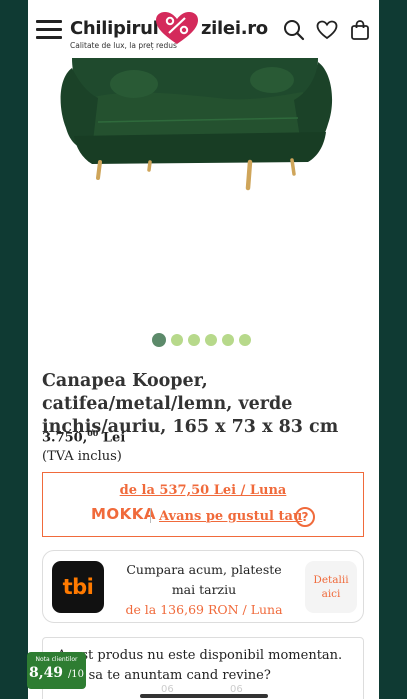  Describe the element at coordinates (327, 30) in the screenshot. I see `heart-icon` at that location.